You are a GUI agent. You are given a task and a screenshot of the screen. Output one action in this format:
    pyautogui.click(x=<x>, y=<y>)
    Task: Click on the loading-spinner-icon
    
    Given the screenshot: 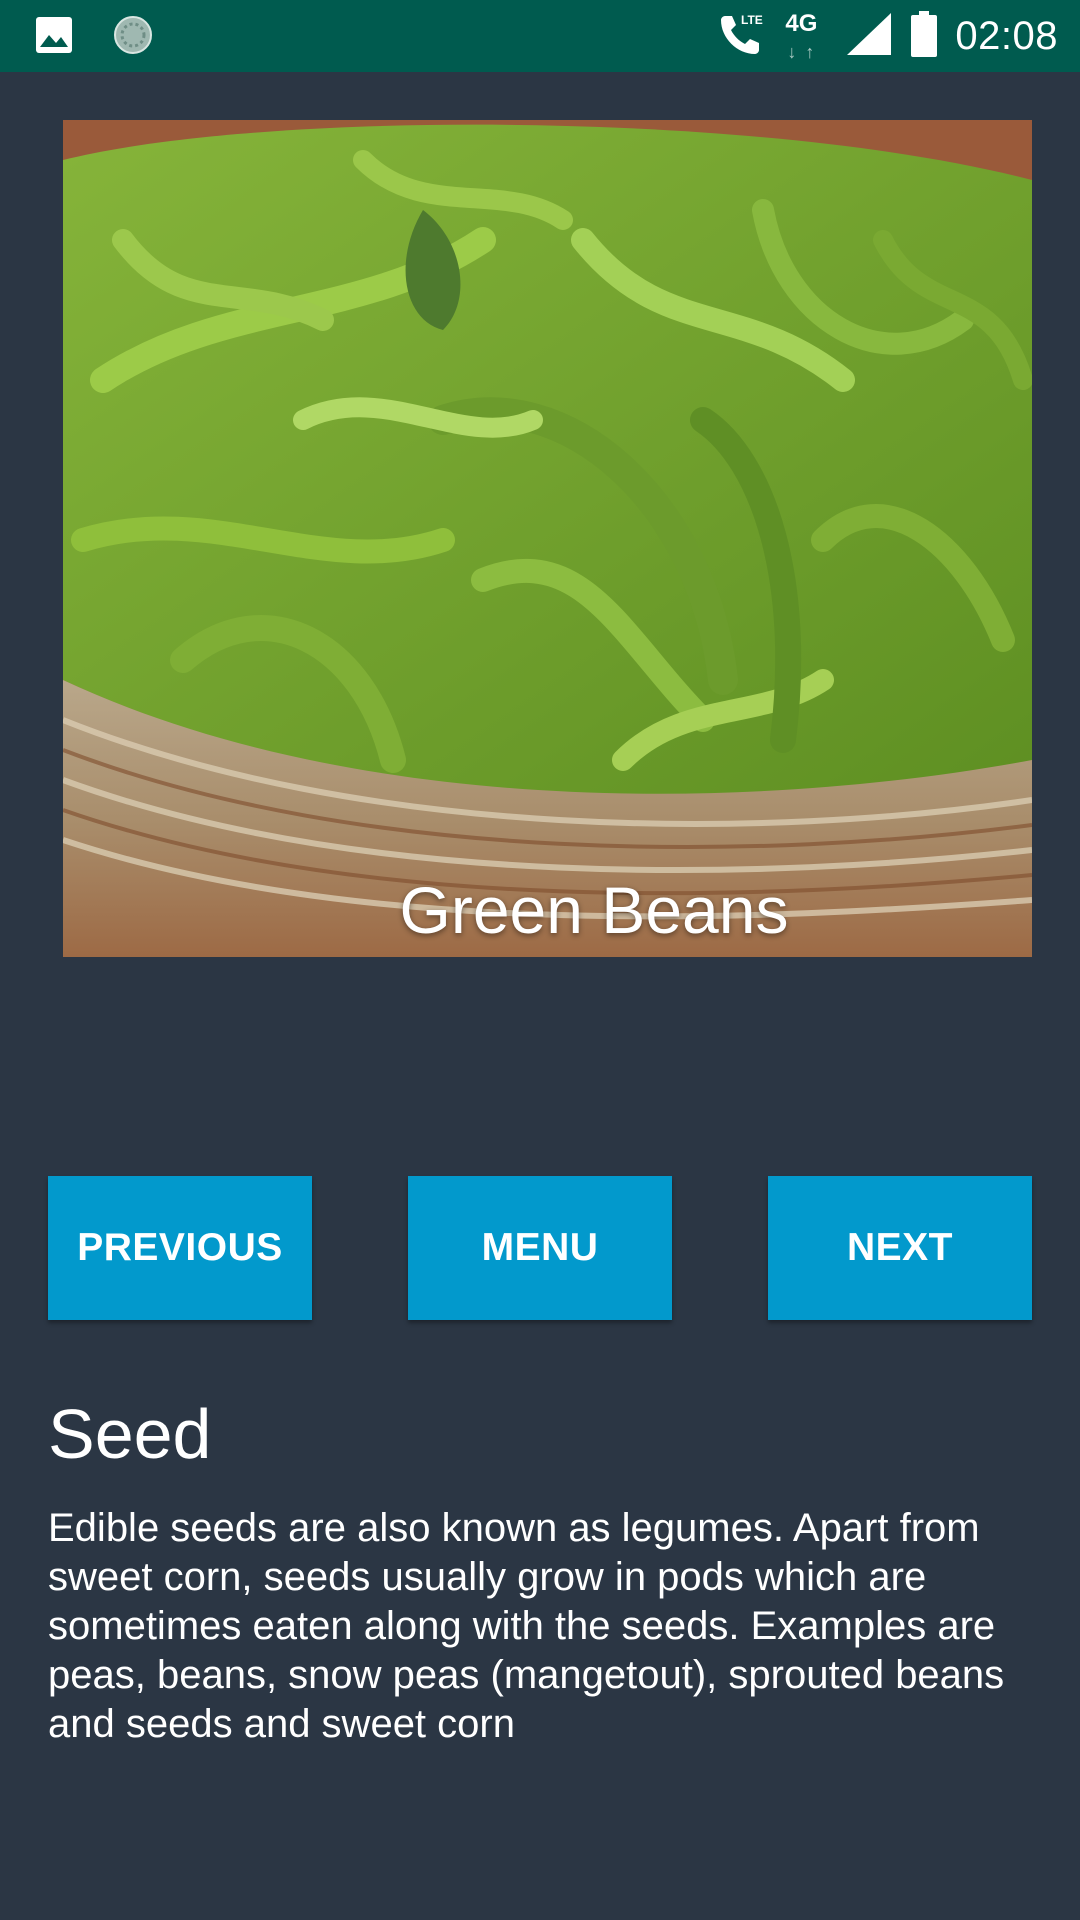 What is the action you would take?
    pyautogui.click(x=133, y=37)
    